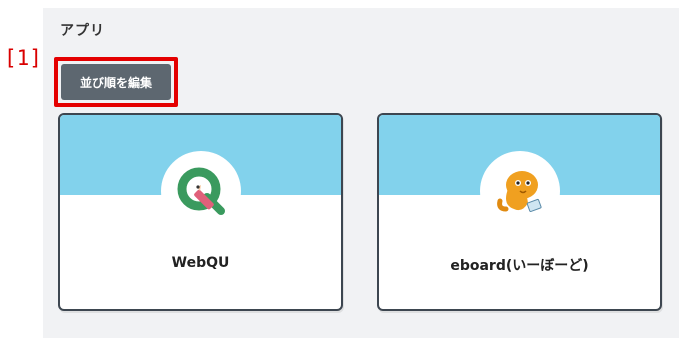 This screenshot has height=338, width=679. I want to click on edit-order-button: 並び順を編集, so click(116, 82).